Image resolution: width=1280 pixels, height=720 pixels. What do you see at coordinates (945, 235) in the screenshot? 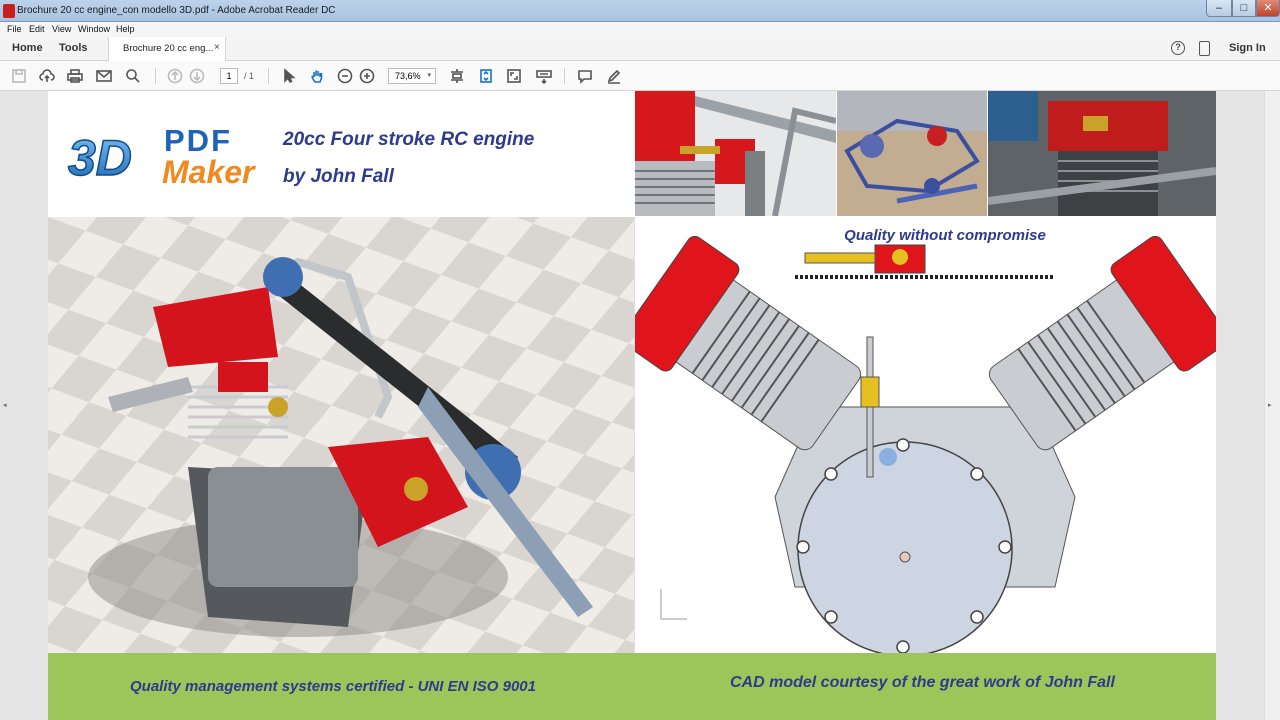
I see `quality-tagline: Quality without compromise` at bounding box center [945, 235].